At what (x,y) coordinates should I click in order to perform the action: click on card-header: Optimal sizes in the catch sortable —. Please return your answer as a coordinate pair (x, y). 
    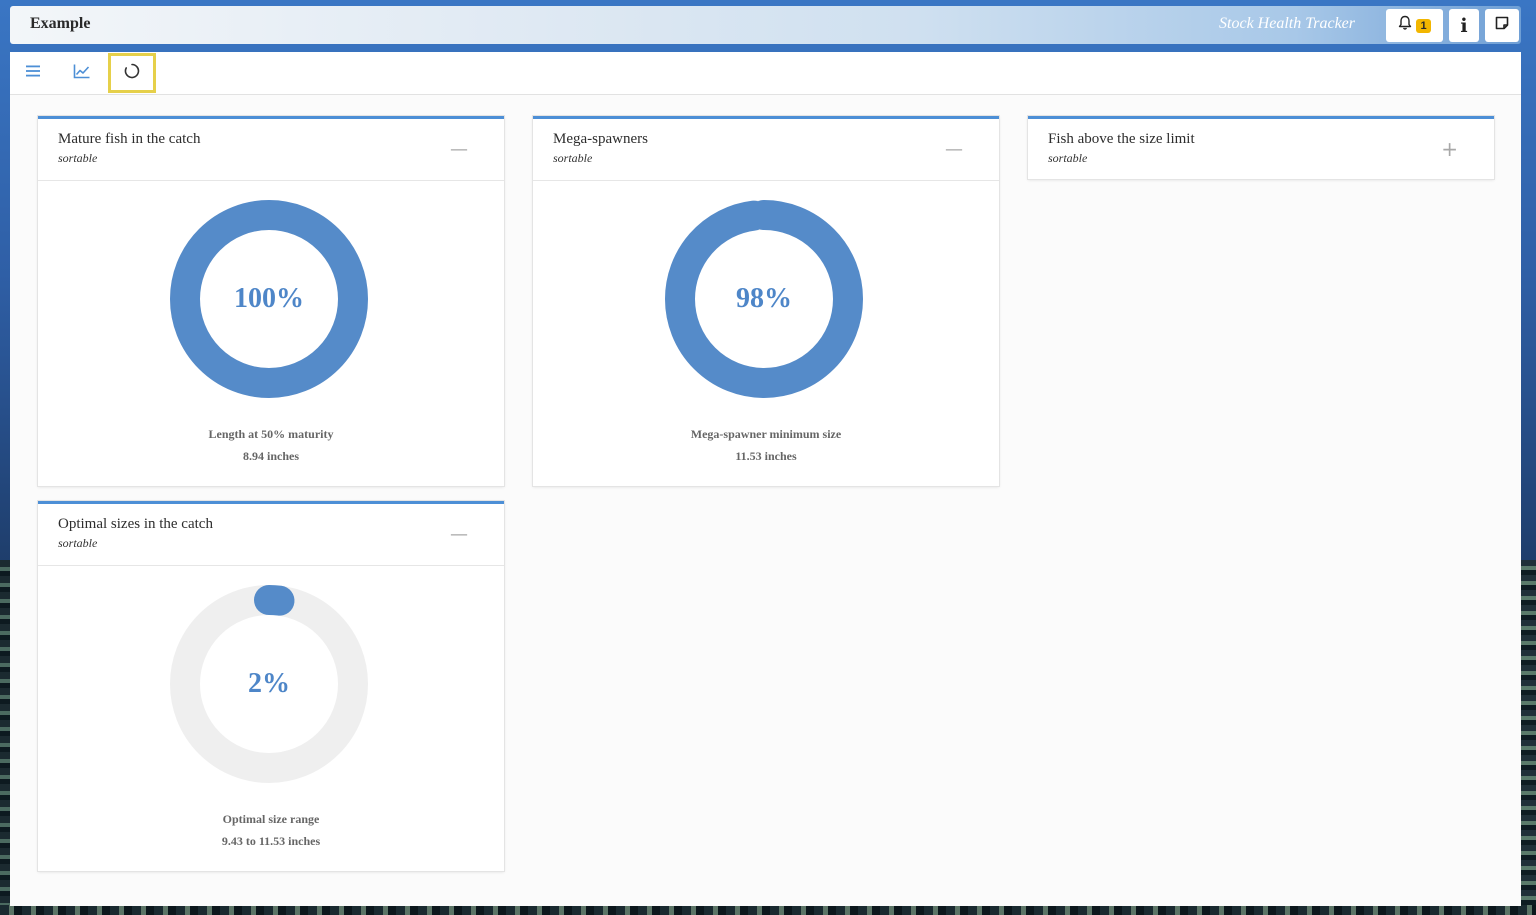
    Looking at the image, I should click on (271, 535).